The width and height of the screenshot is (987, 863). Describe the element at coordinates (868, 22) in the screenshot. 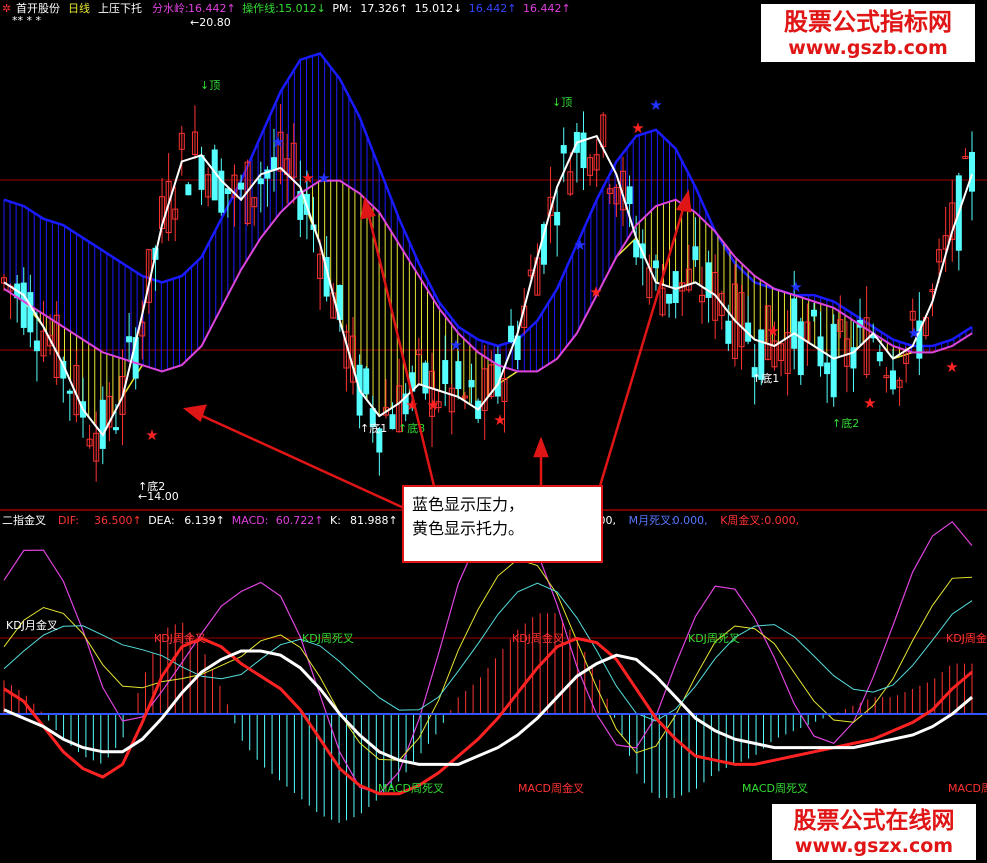

I see `watermark-top-title: 股票公式指标网` at that location.